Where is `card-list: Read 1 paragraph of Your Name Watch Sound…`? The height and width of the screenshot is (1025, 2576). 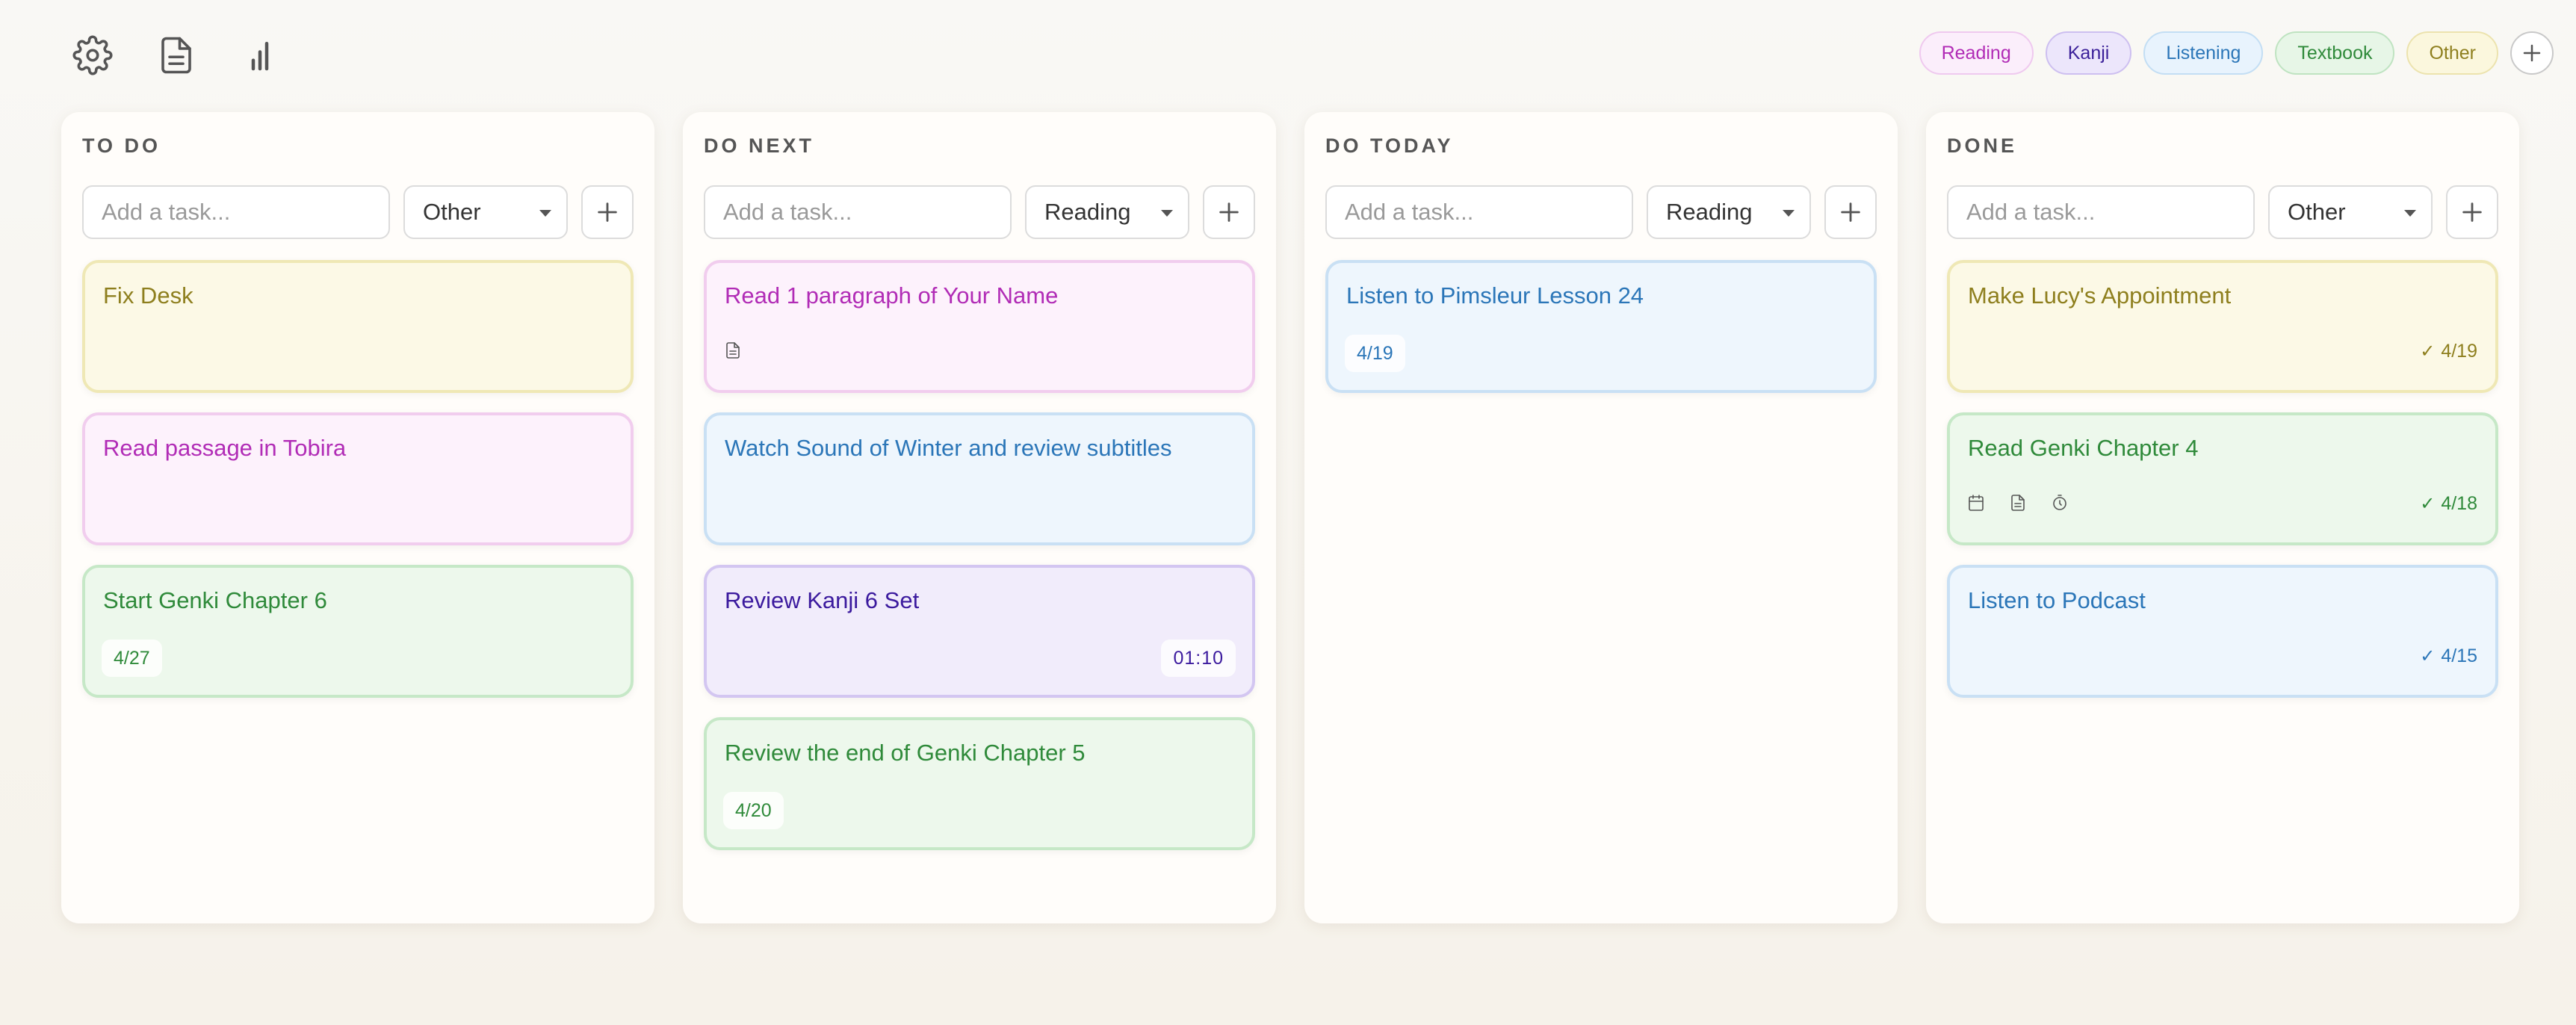
card-list: Read 1 paragraph of Your Name Watch Sound… is located at coordinates (979, 565).